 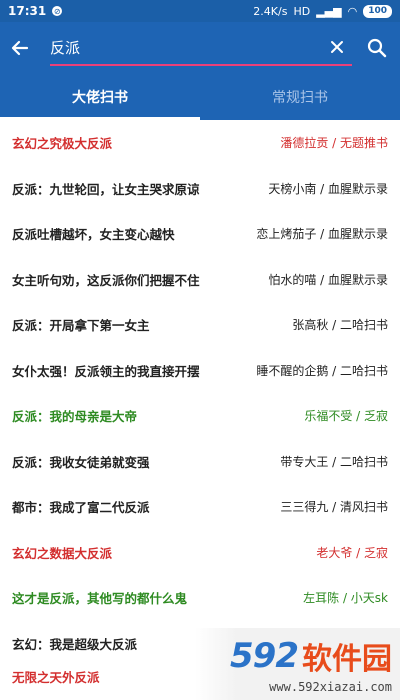 What do you see at coordinates (334, 461) in the screenshot?
I see `book-author-source: 带专大王 / 二哈扫书` at bounding box center [334, 461].